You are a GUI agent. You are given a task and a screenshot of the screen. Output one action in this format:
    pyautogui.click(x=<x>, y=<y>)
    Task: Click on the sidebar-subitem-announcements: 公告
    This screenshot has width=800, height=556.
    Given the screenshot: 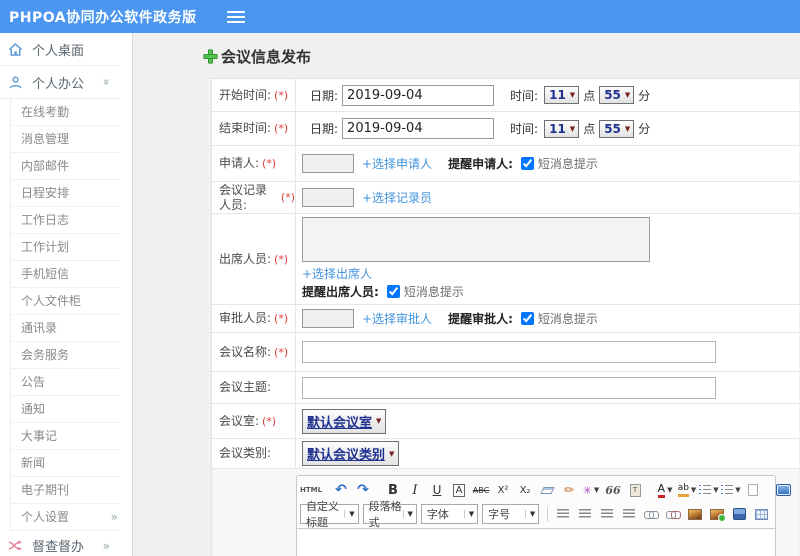 What is the action you would take?
    pyautogui.click(x=65, y=382)
    